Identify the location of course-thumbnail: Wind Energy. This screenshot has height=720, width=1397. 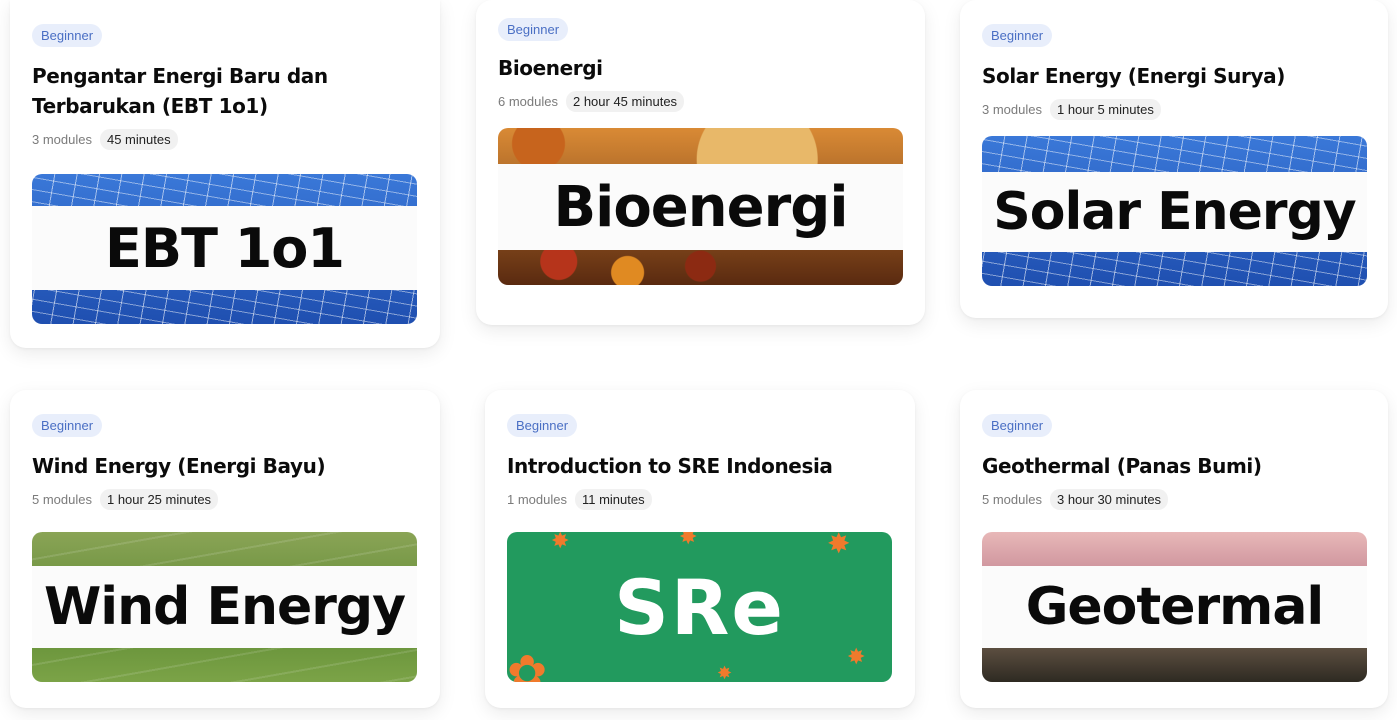
(224, 607).